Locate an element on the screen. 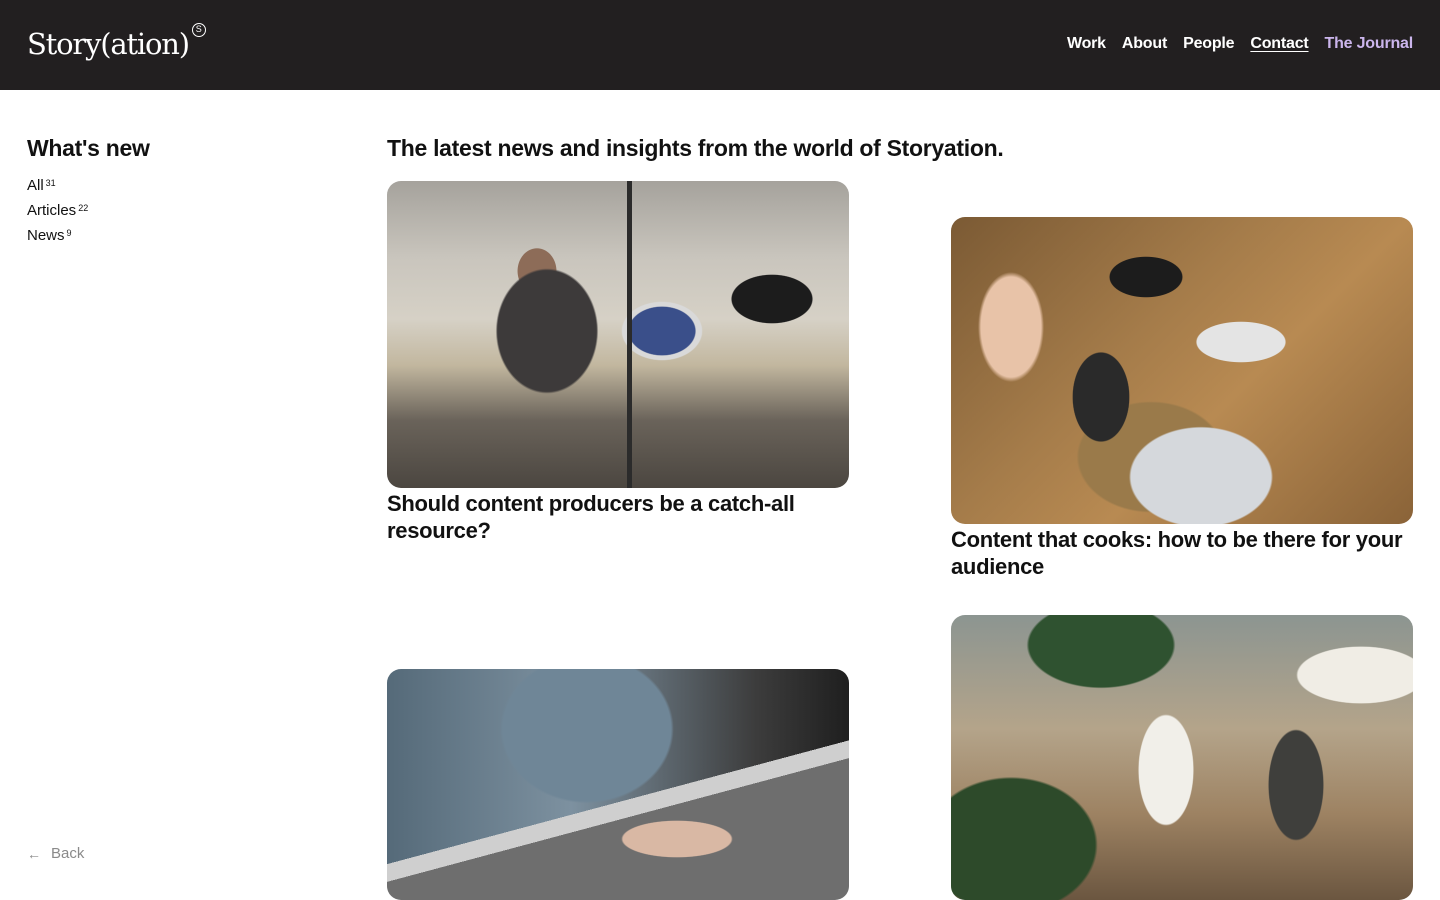  back-label: Back is located at coordinates (68, 853).